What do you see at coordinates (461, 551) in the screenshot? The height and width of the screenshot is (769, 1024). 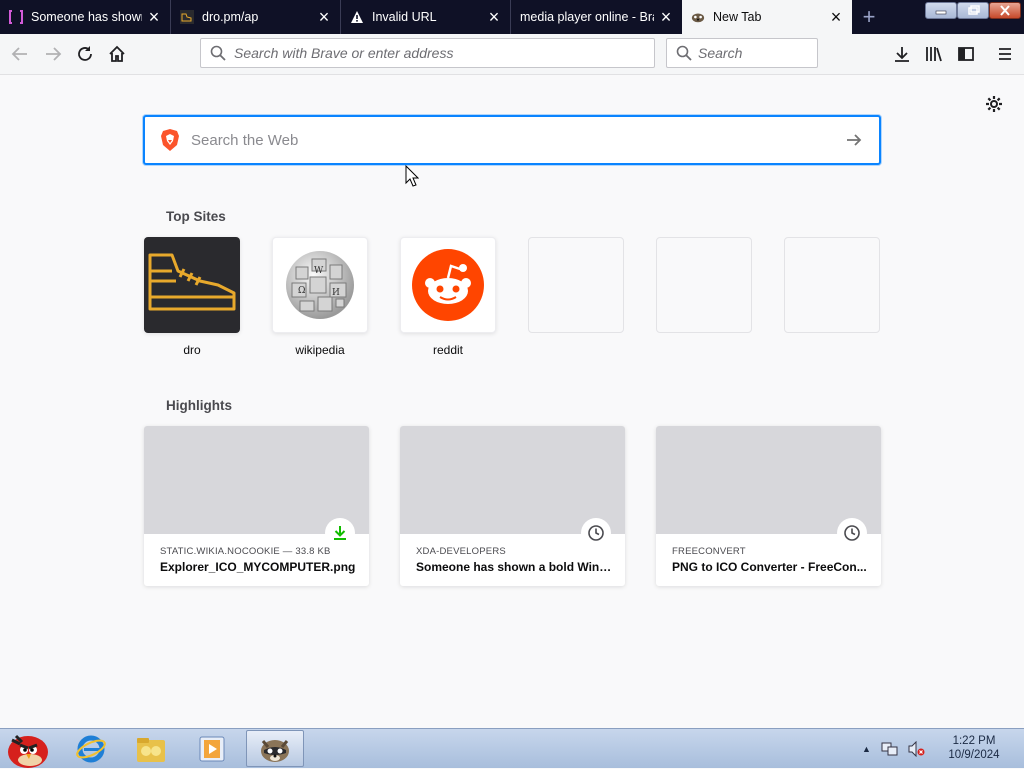 I see `highlight-host: XDA-DEVELOPERS` at bounding box center [461, 551].